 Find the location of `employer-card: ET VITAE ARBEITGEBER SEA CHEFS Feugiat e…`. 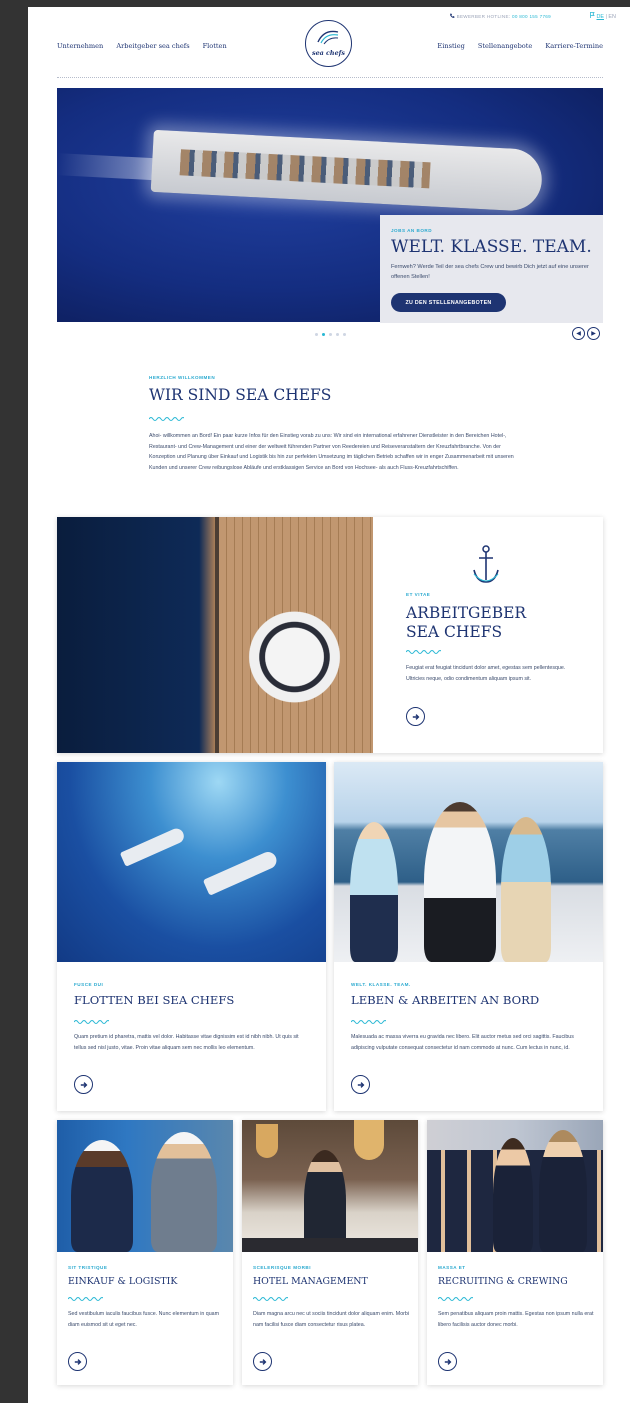

employer-card: ET VITAE ARBEITGEBER SEA CHEFS Feugiat e… is located at coordinates (330, 635).